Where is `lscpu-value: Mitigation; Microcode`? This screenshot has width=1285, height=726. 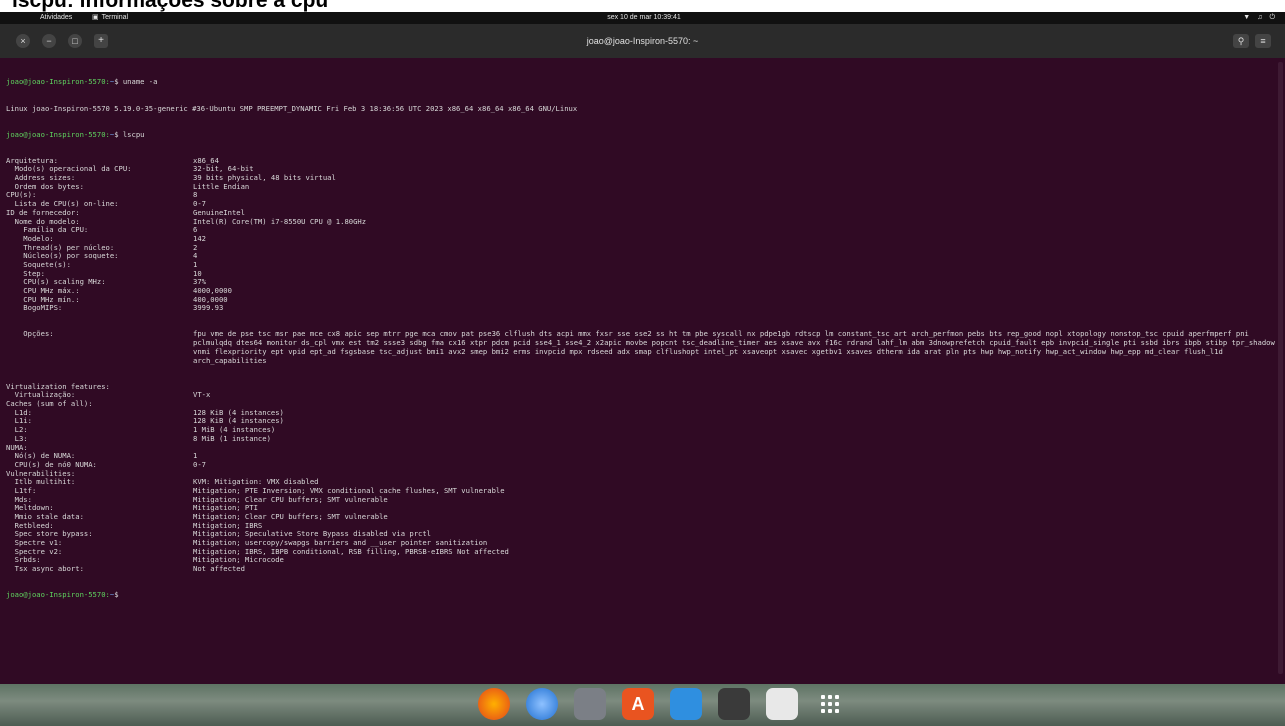 lscpu-value: Mitigation; Microcode is located at coordinates (238, 560).